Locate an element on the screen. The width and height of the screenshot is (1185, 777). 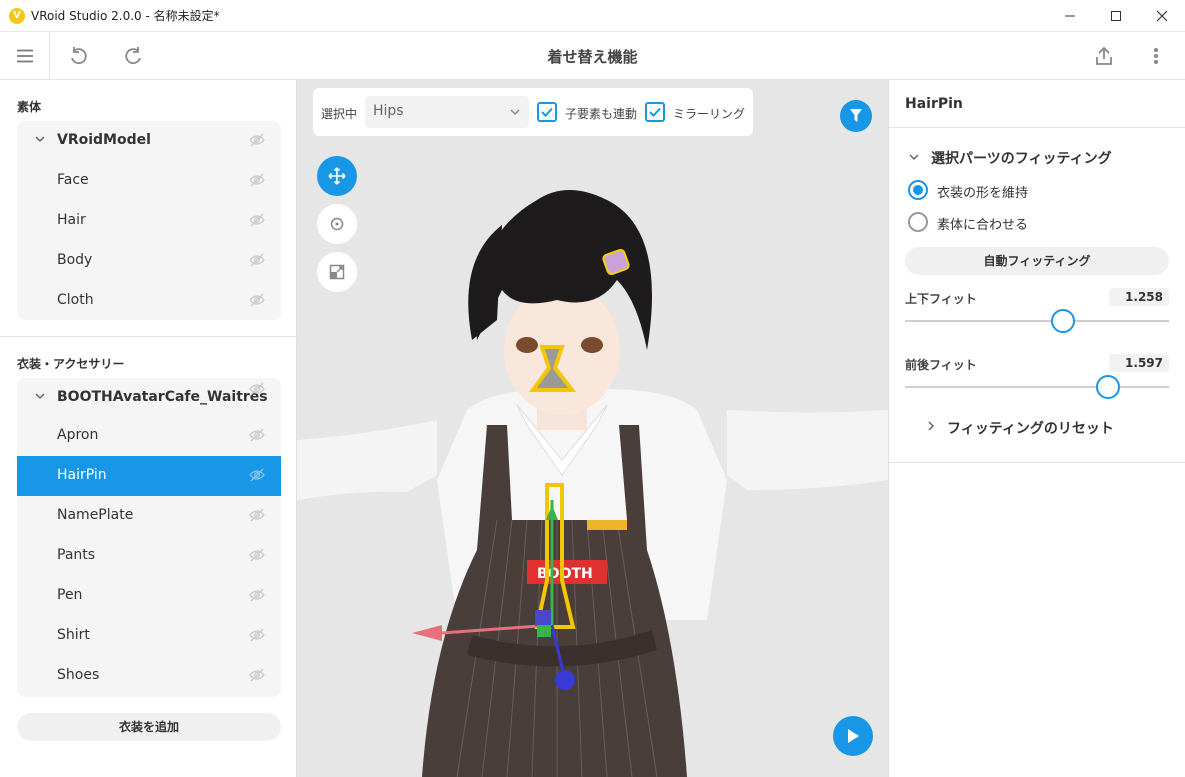
fit-body-label: 素体に合わせる is located at coordinates (983, 225).